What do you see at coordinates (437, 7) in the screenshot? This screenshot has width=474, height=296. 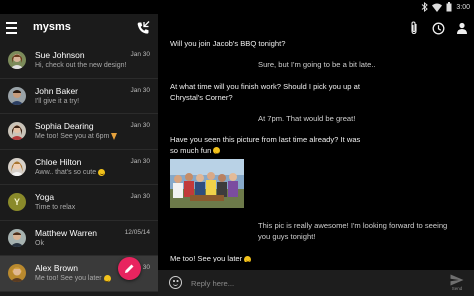 I see `wifi-icon` at bounding box center [437, 7].